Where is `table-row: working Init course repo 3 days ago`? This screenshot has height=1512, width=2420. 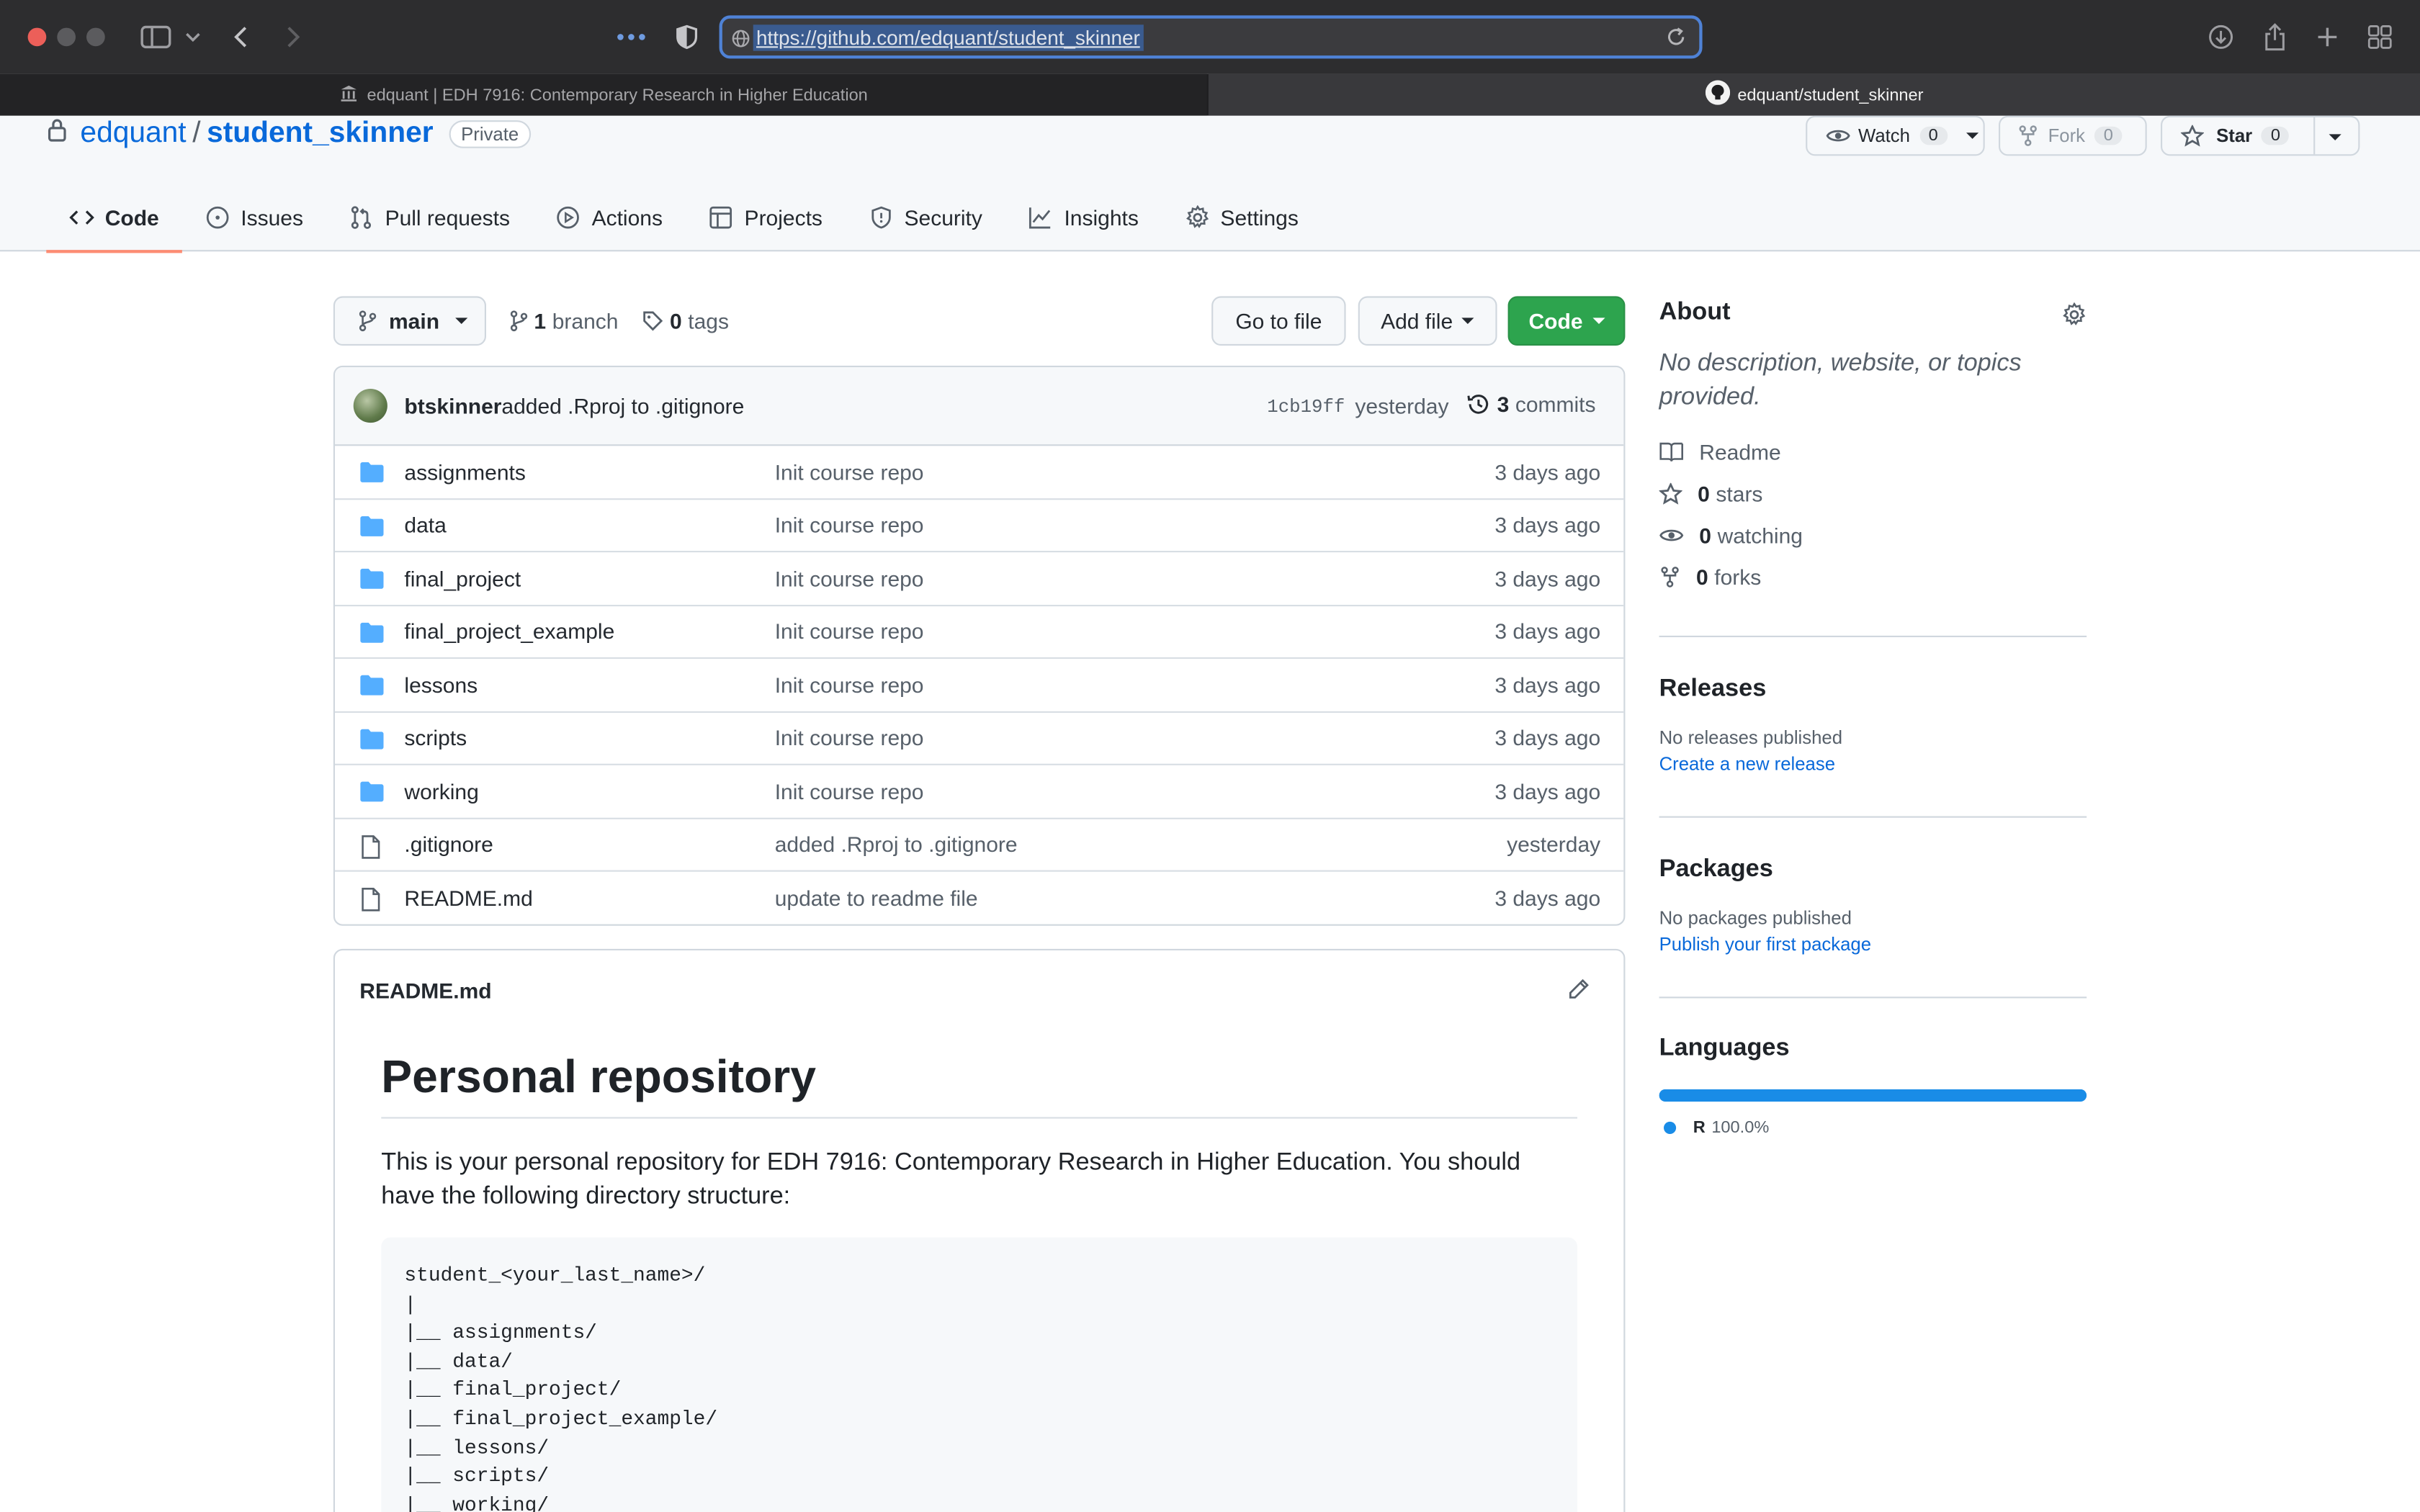
table-row: working Init course repo 3 days ago is located at coordinates (979, 792).